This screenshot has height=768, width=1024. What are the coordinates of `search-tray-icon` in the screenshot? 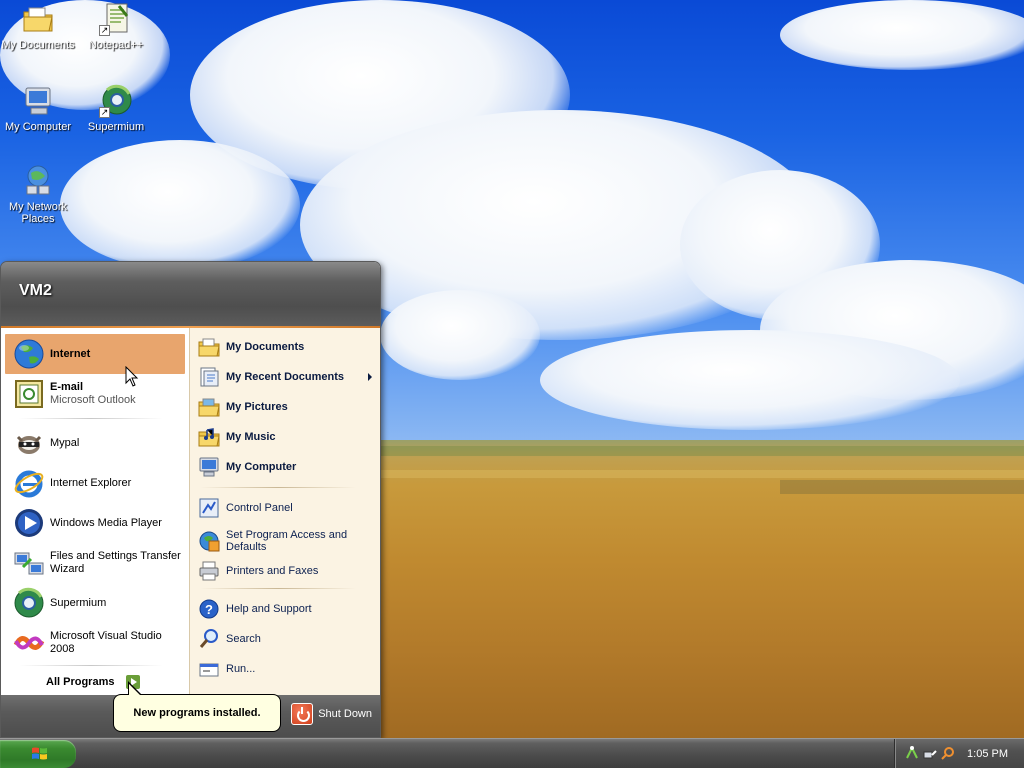 It's located at (948, 753).